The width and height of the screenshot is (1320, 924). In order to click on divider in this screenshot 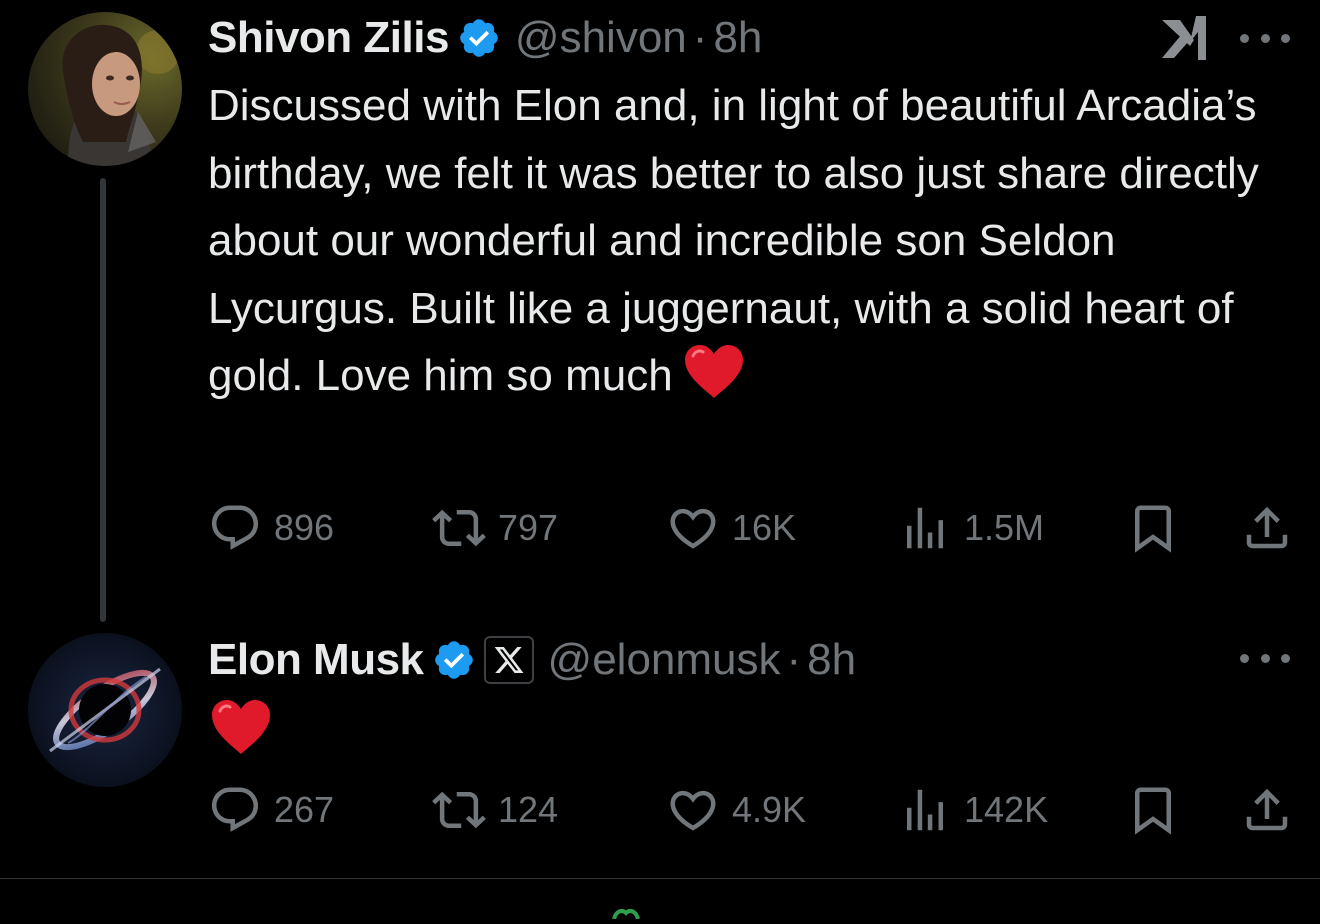, I will do `click(660, 878)`.